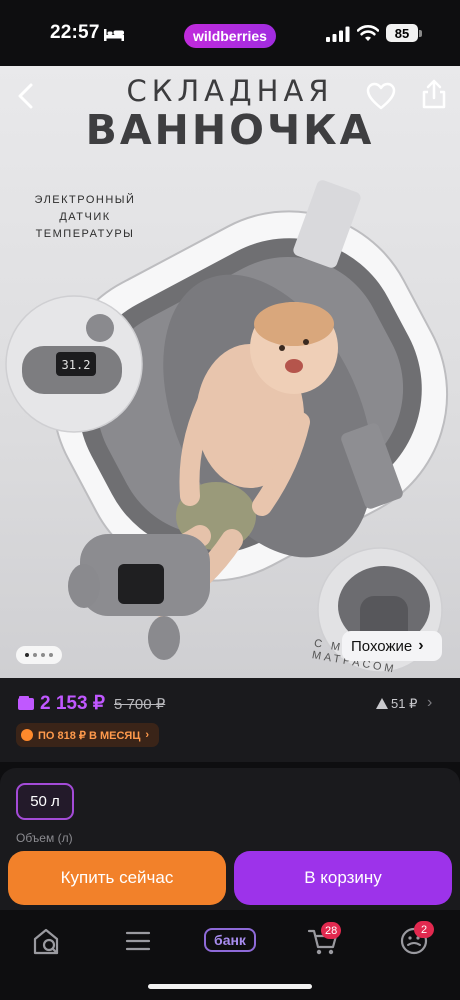 This screenshot has width=460, height=1000. Describe the element at coordinates (230, 986) in the screenshot. I see `home-indicator` at that location.